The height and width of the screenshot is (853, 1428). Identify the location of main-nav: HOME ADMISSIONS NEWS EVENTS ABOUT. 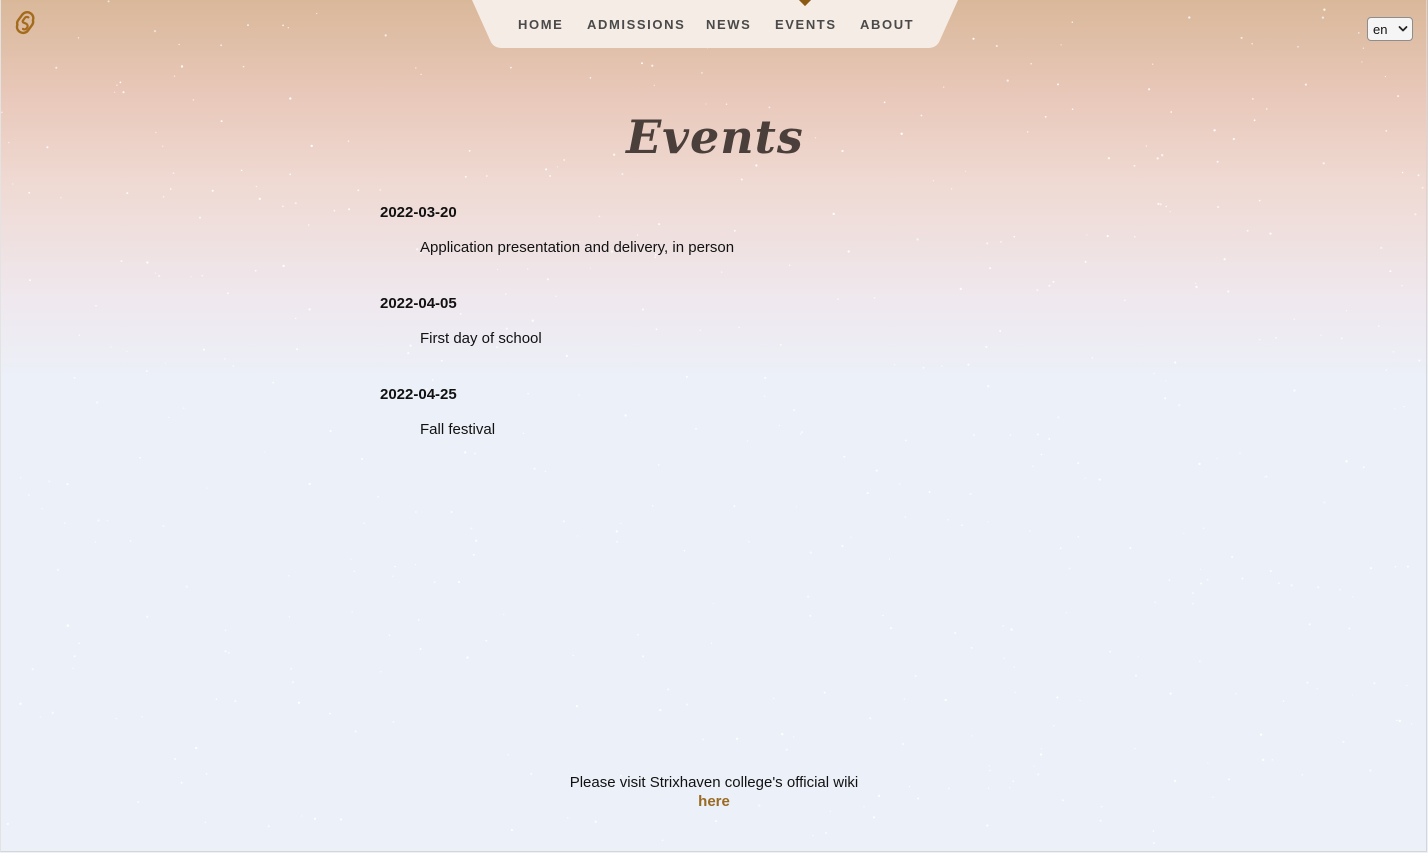
(715, 24).